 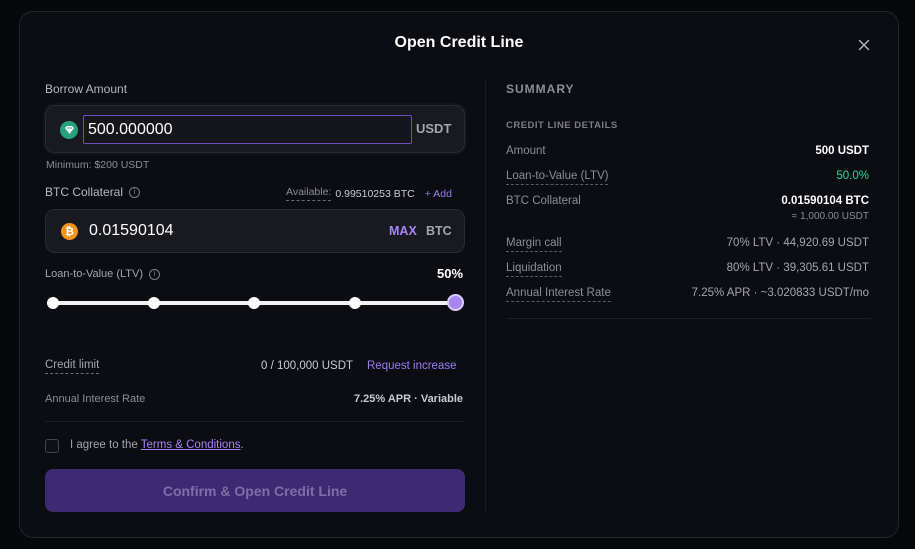 What do you see at coordinates (375, 193) in the screenshot?
I see `available-value: 0.99510253 BTC` at bounding box center [375, 193].